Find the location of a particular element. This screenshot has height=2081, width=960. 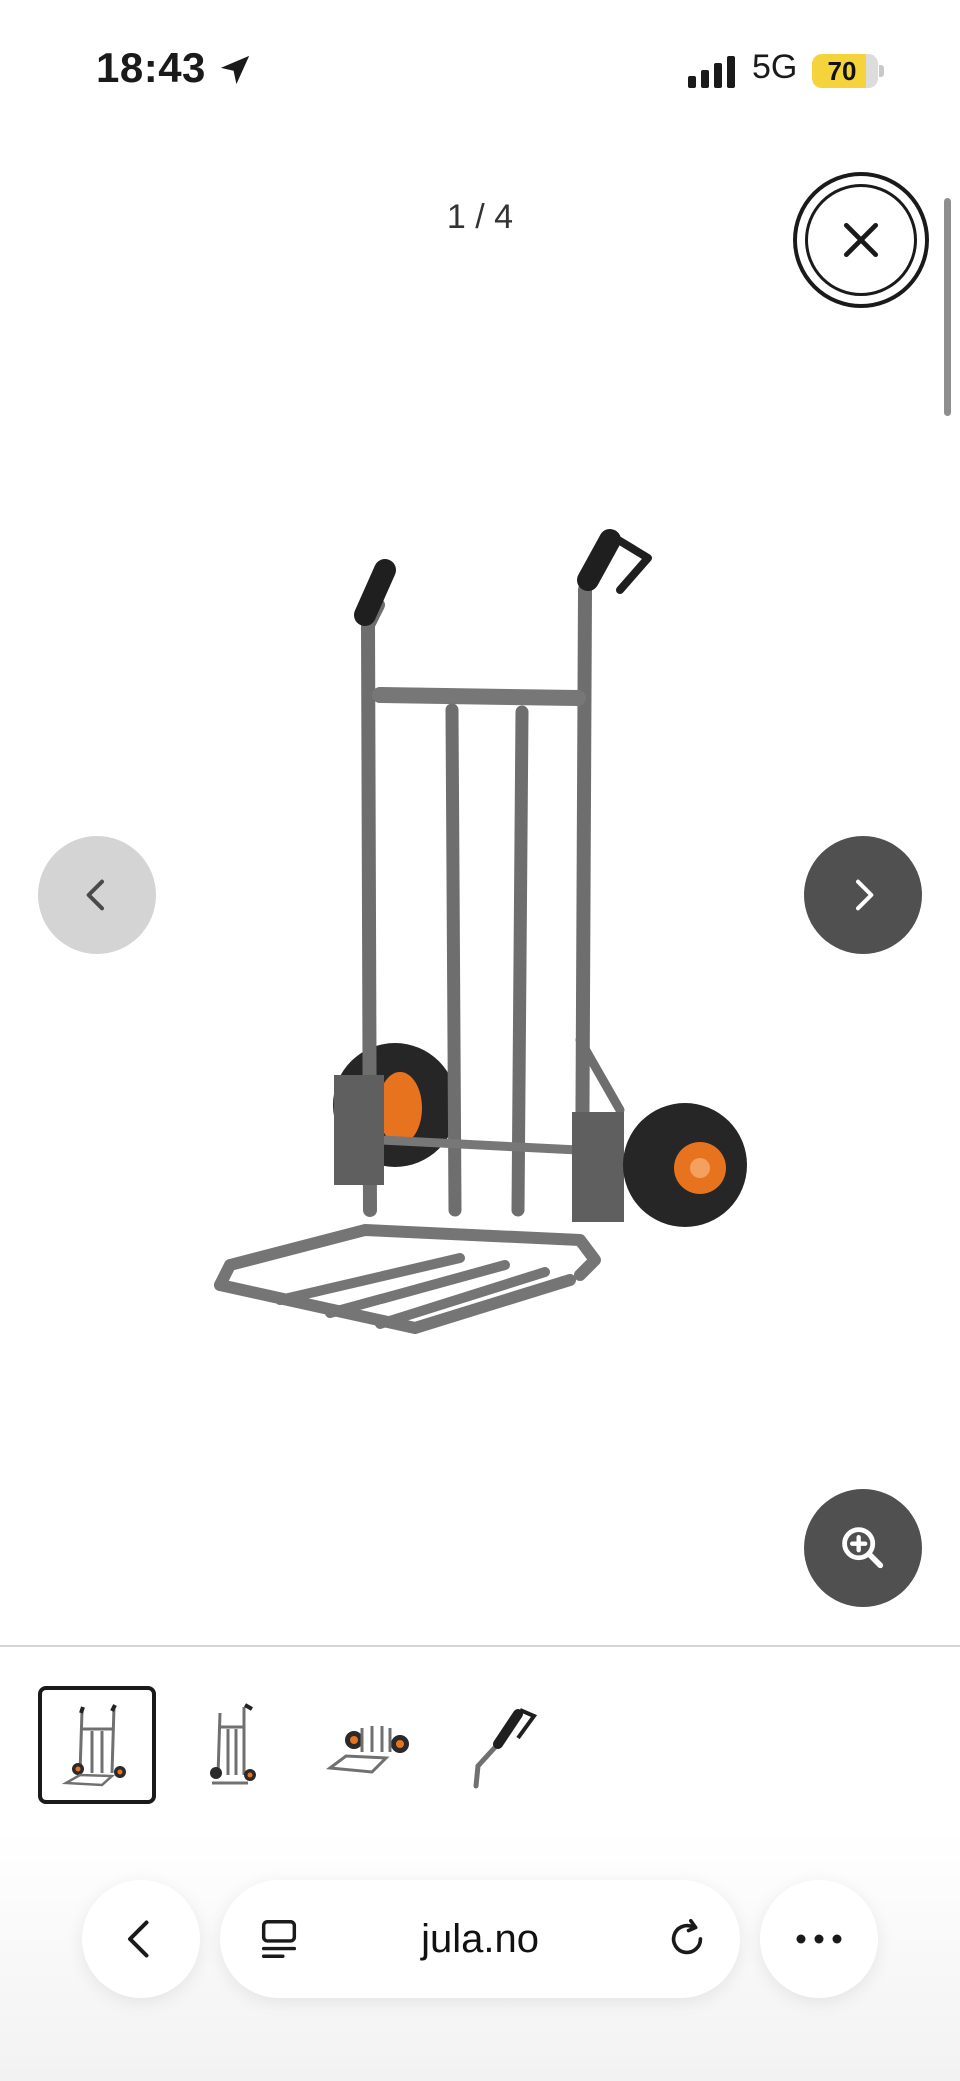

back-button is located at coordinates (141, 1939).